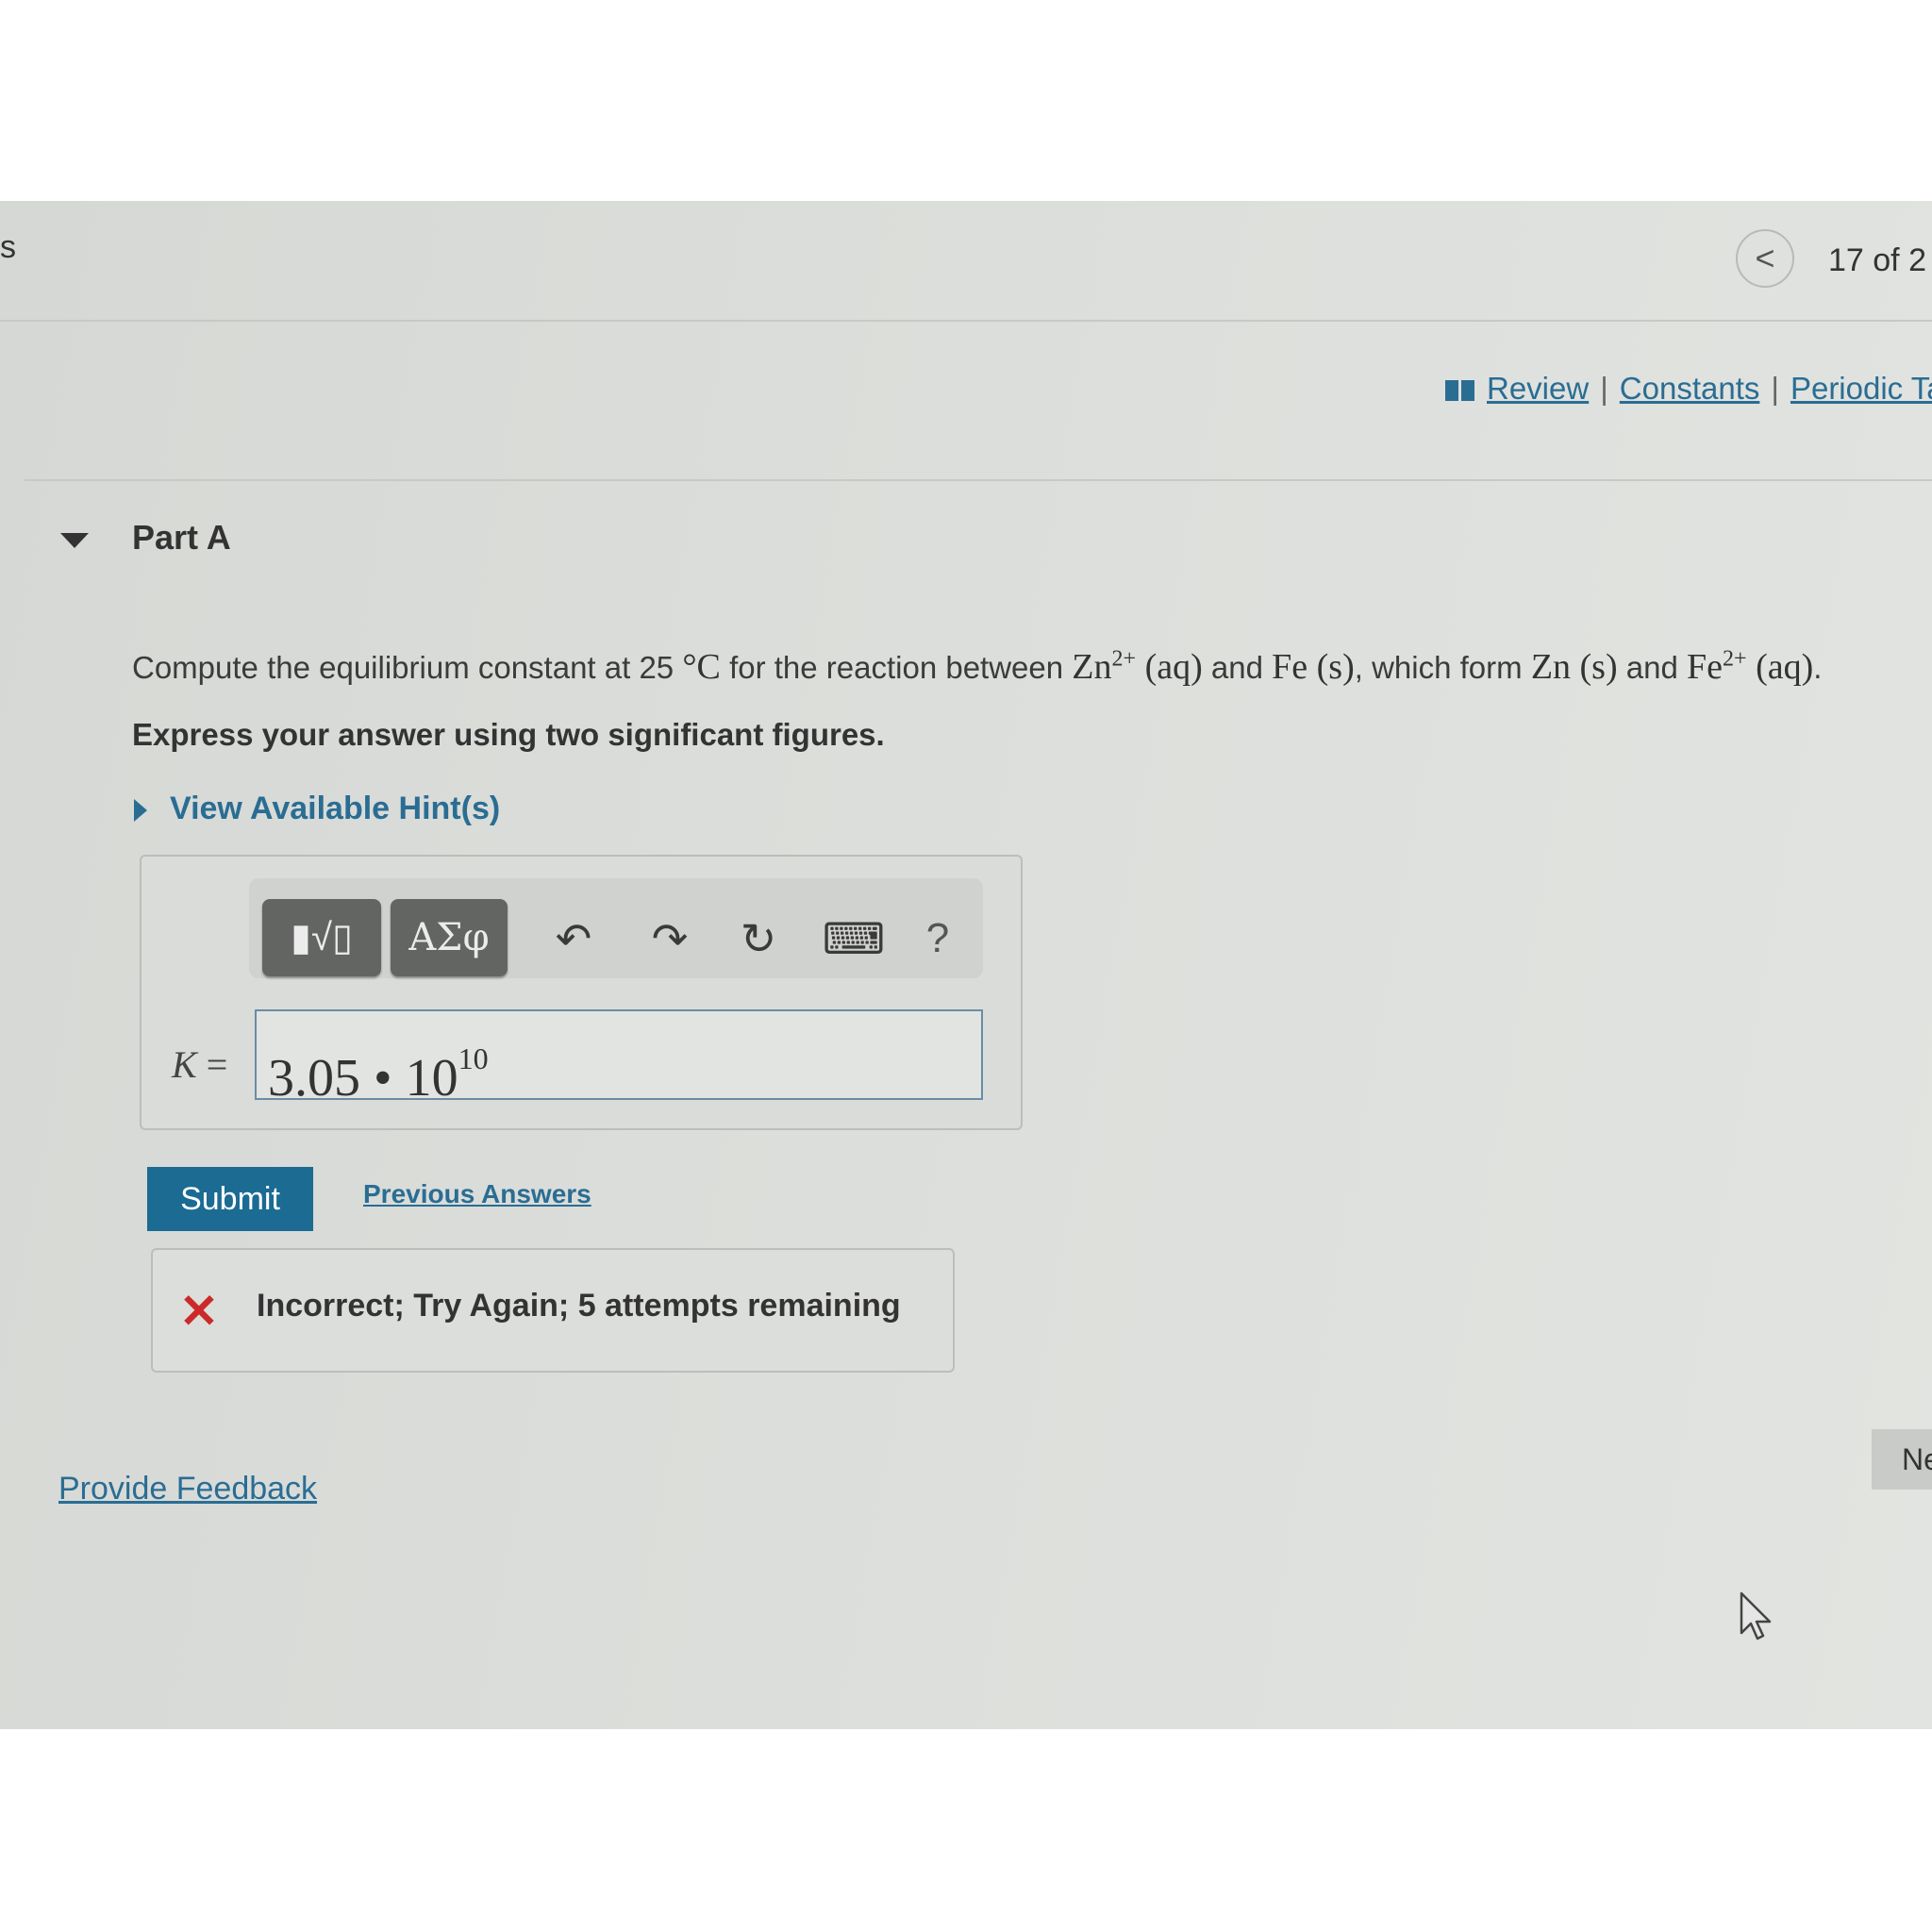 This screenshot has height=1932, width=1932. What do you see at coordinates (619, 1059) in the screenshot?
I see `answer-input: 3.05 • 1010` at bounding box center [619, 1059].